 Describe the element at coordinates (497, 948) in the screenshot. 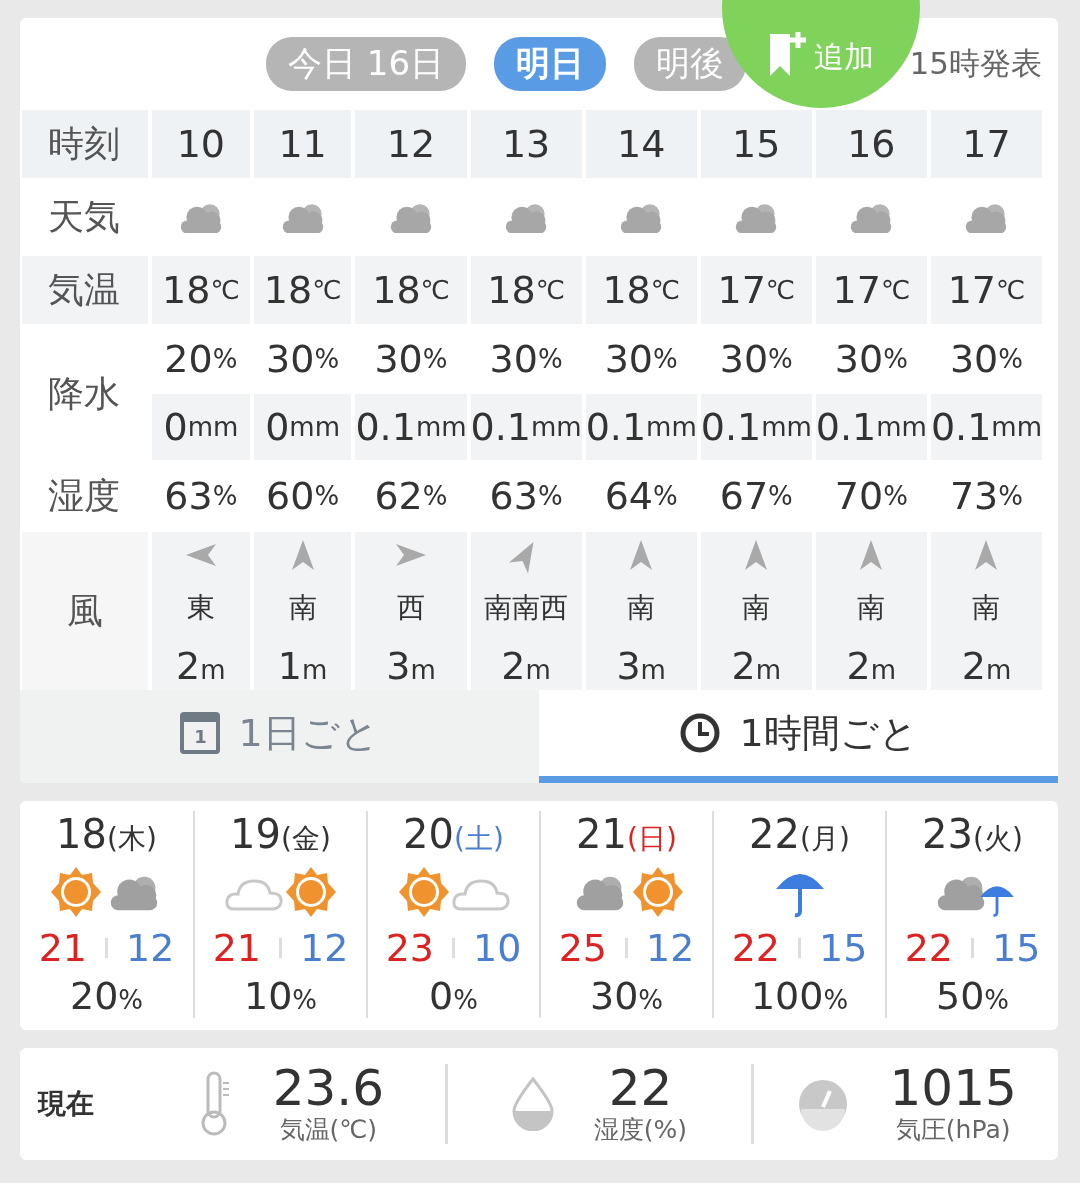

I see `low-temp: 10` at that location.